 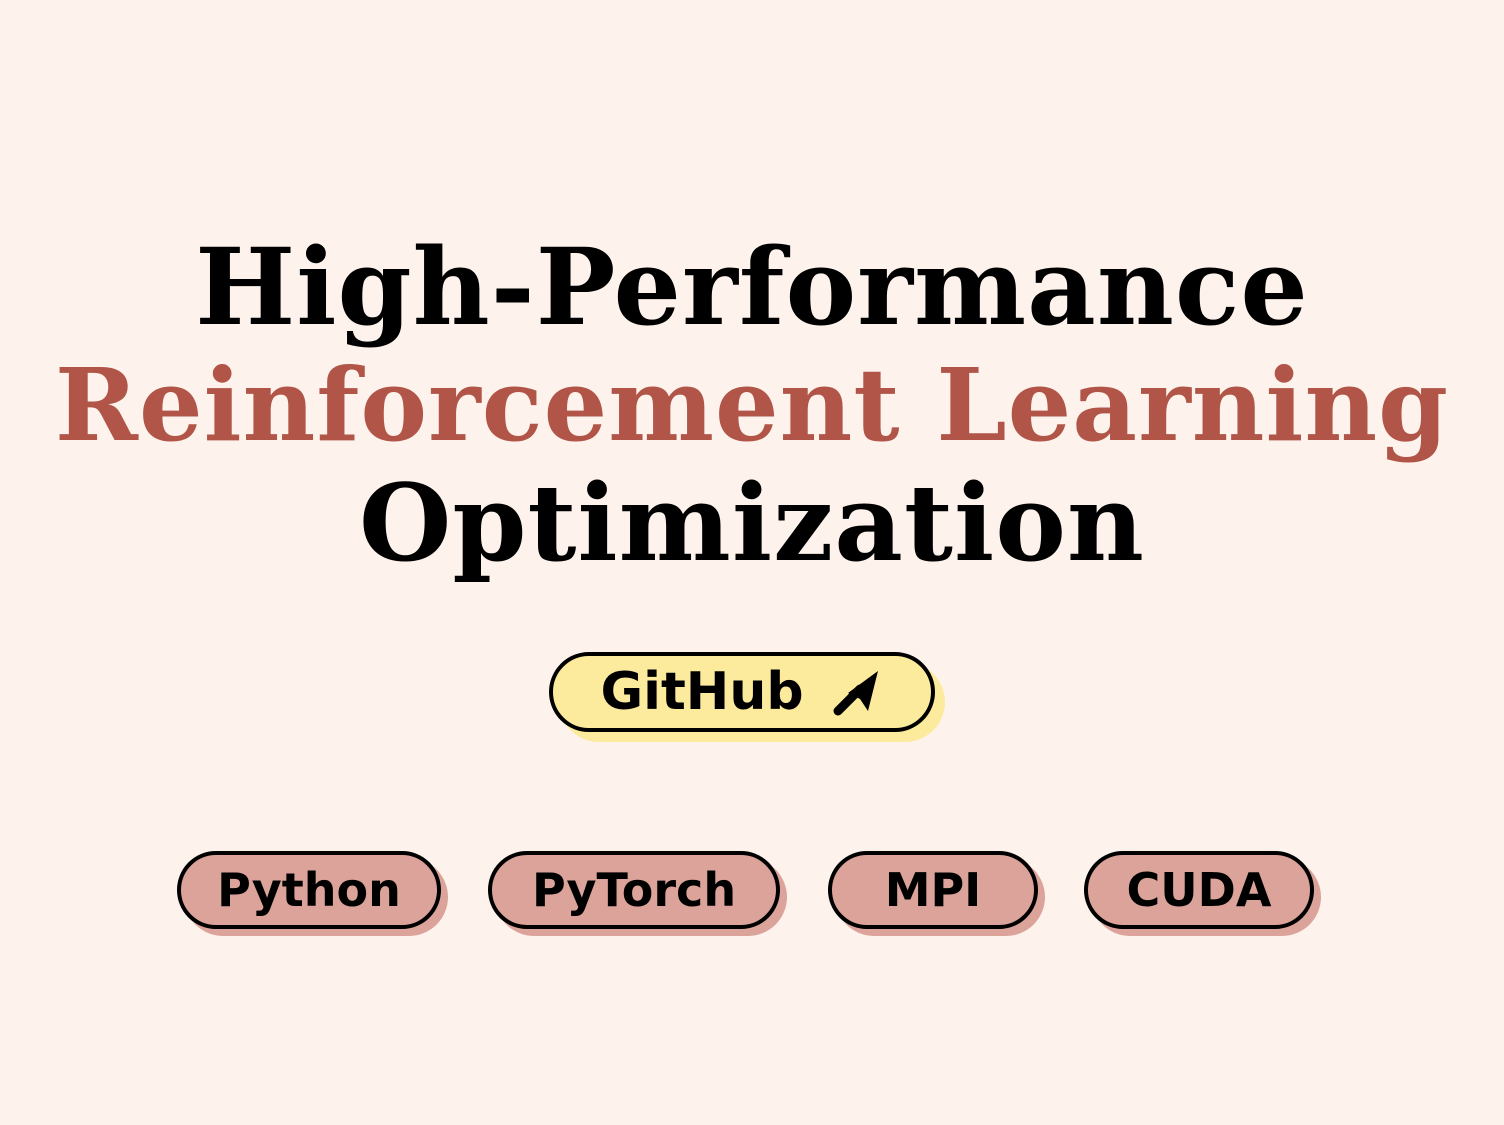 I want to click on title-line-optimization: Optimization, so click(x=752, y=522).